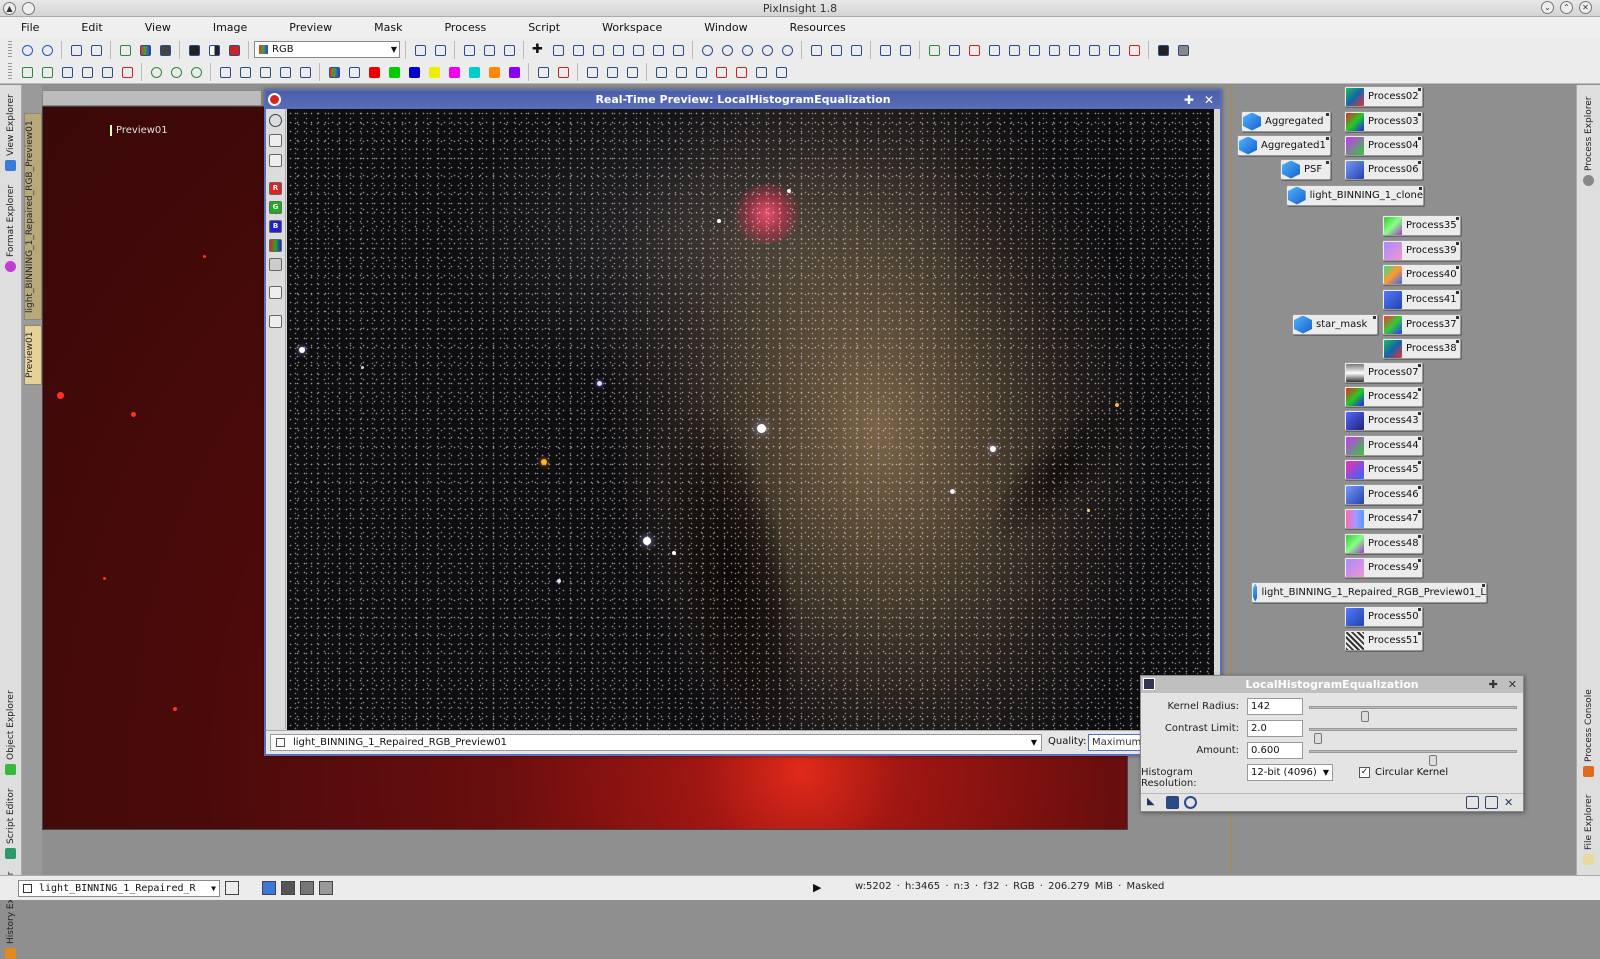 Image resolution: width=1600 pixels, height=959 pixels. I want to click on monitor-arrow-icon, so click(761, 72).